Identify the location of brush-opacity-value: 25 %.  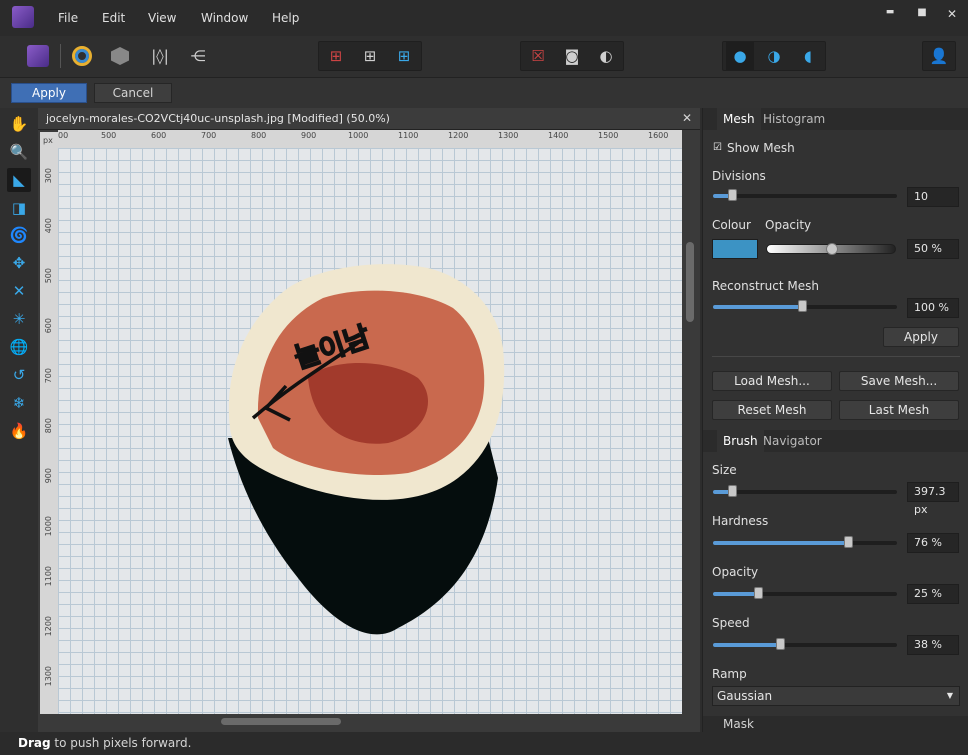
(933, 594).